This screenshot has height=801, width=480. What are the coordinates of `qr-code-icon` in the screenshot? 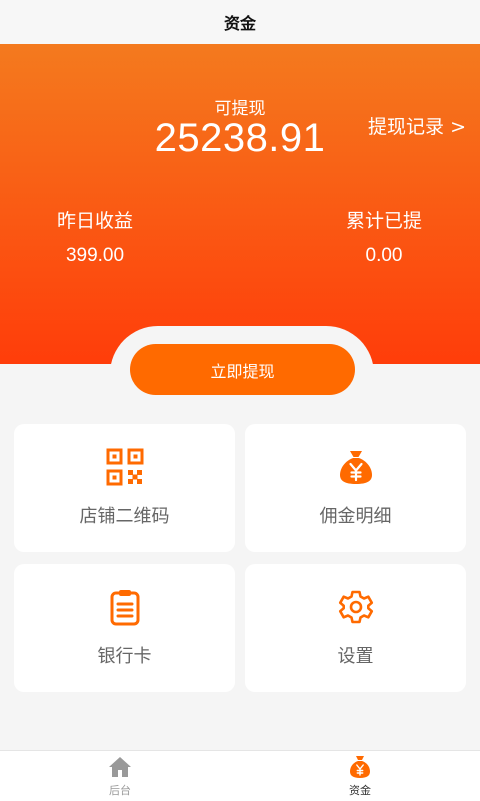 It's located at (125, 467).